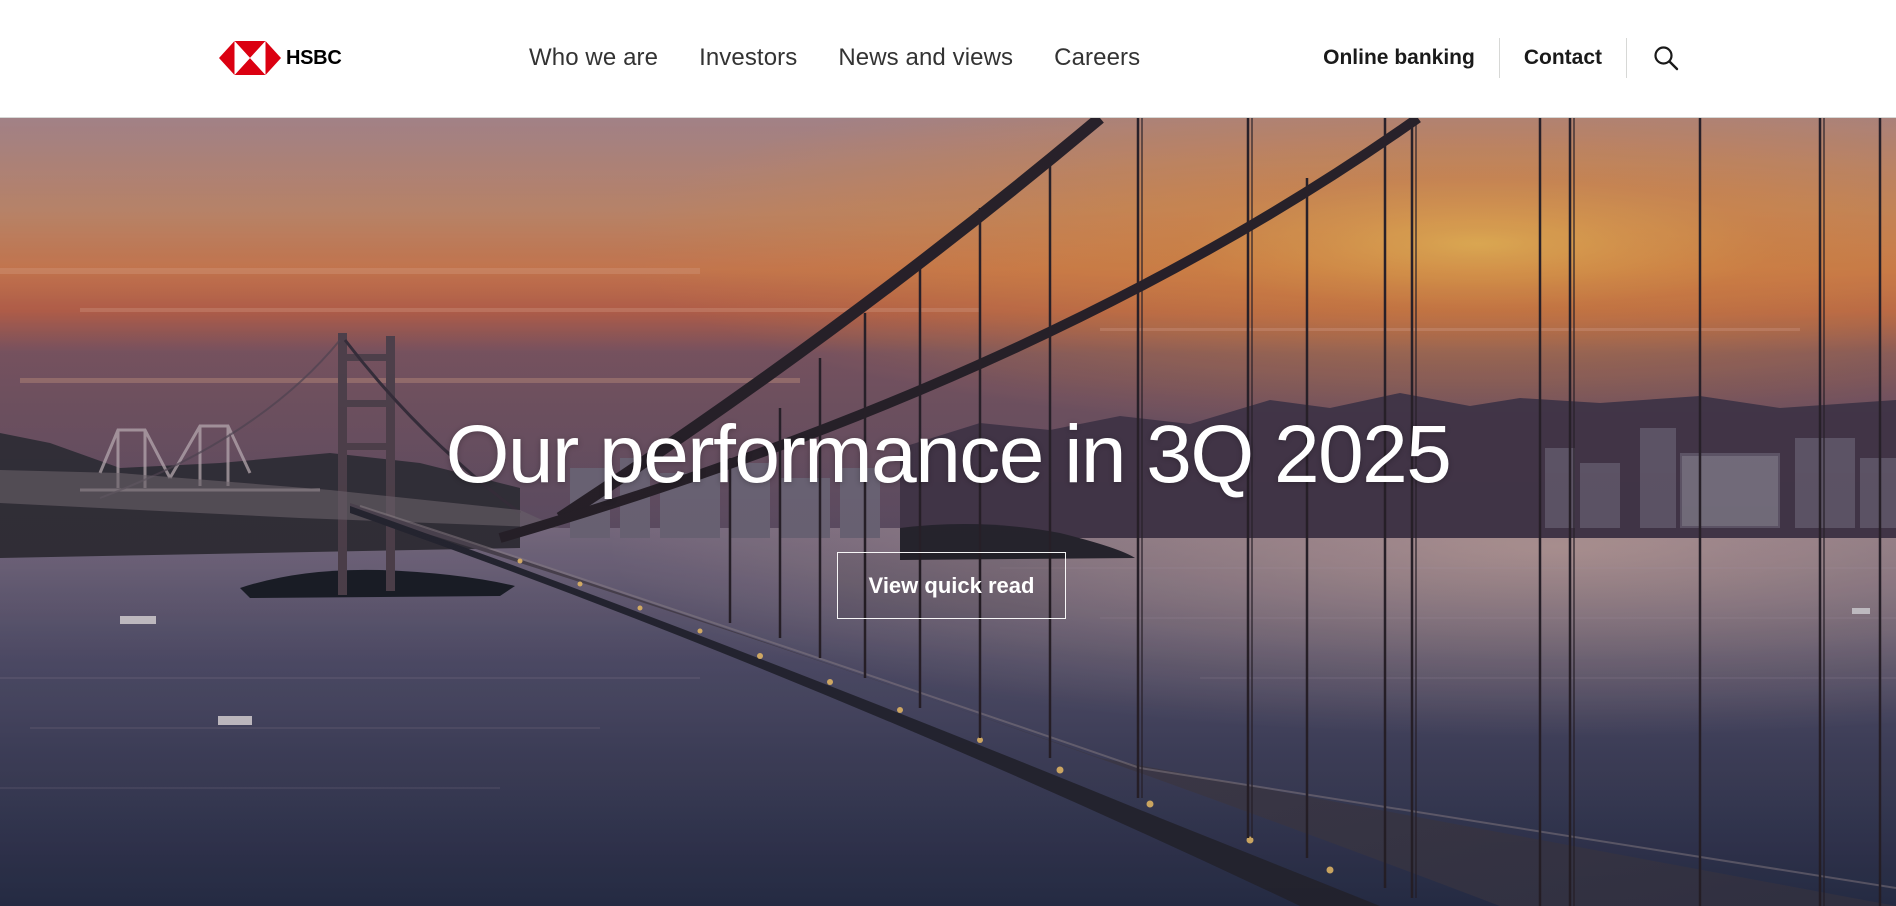 This screenshot has width=1896, height=906. I want to click on nav-link-careers: Careers, so click(1097, 58).